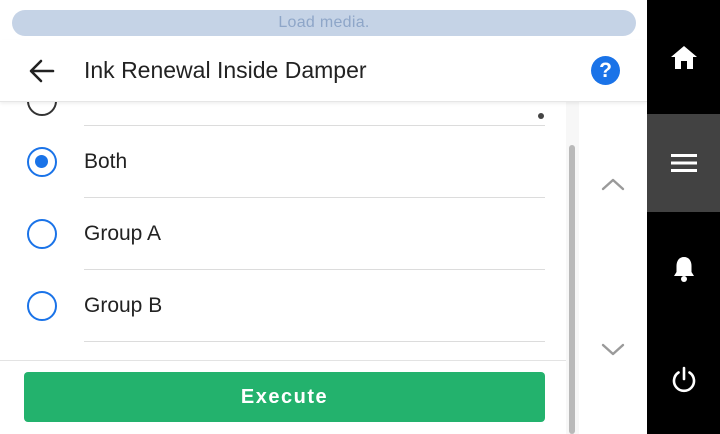 The width and height of the screenshot is (720, 434). I want to click on radio-partial, so click(42, 109).